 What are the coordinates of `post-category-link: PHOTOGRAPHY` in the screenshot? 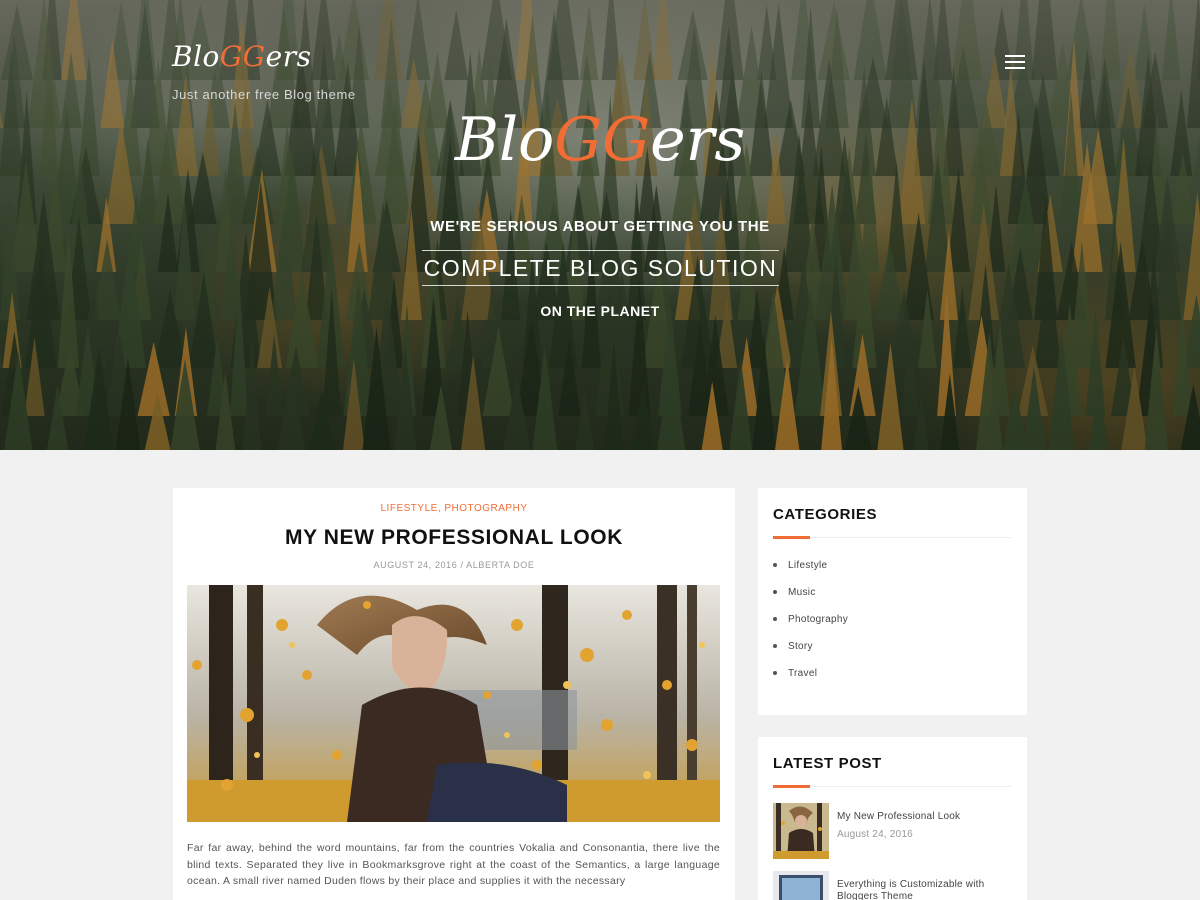 It's located at (485, 508).